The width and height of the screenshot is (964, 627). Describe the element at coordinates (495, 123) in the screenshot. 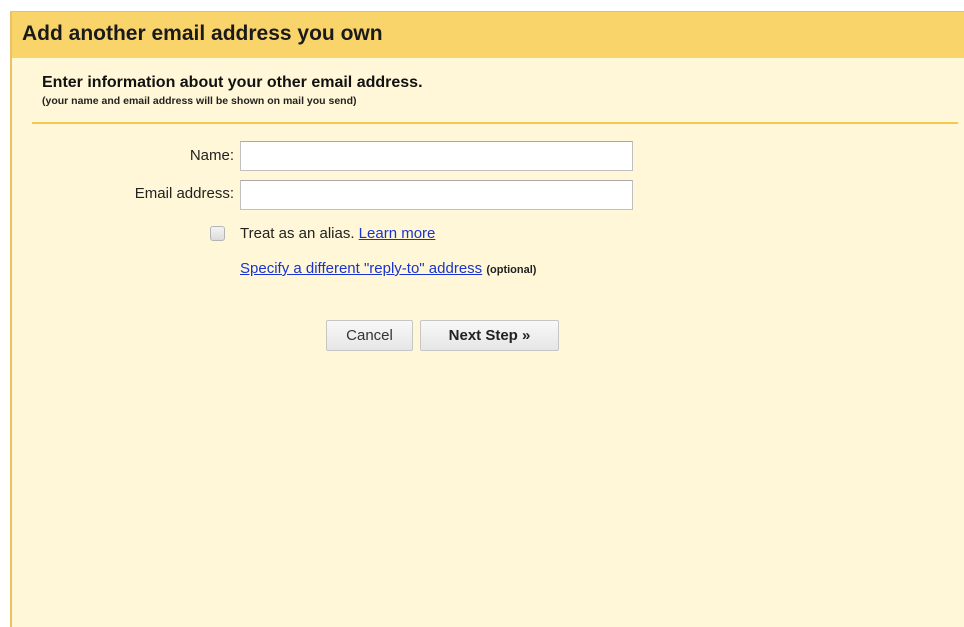

I see `section-divider` at that location.